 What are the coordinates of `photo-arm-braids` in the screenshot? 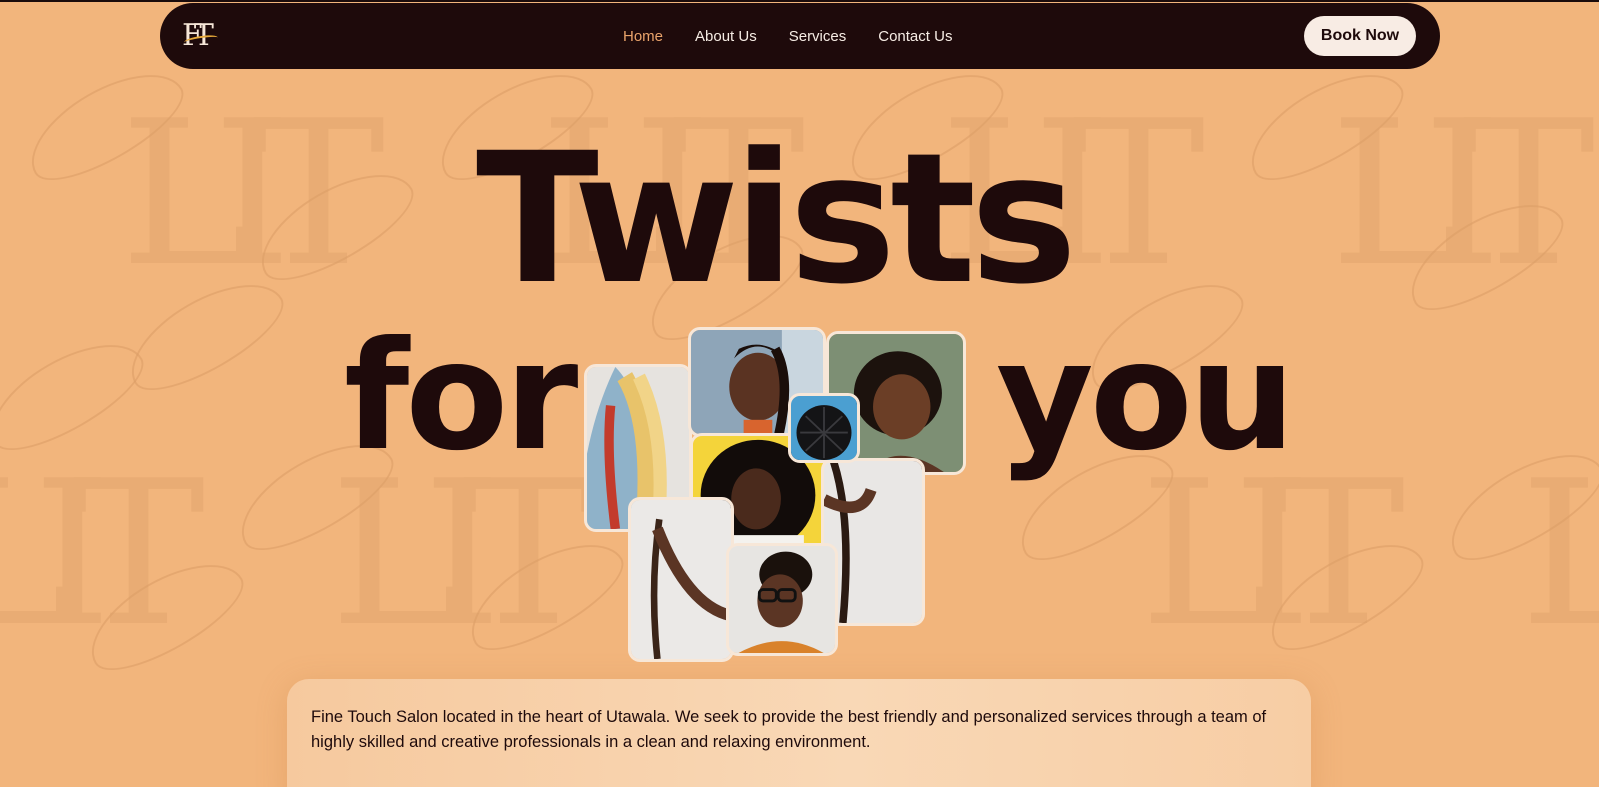 It's located at (681, 579).